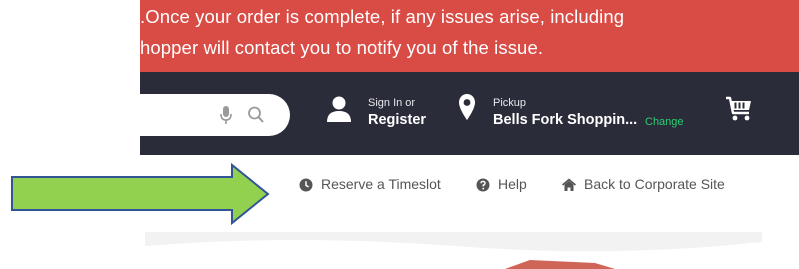  I want to click on home-icon, so click(569, 184).